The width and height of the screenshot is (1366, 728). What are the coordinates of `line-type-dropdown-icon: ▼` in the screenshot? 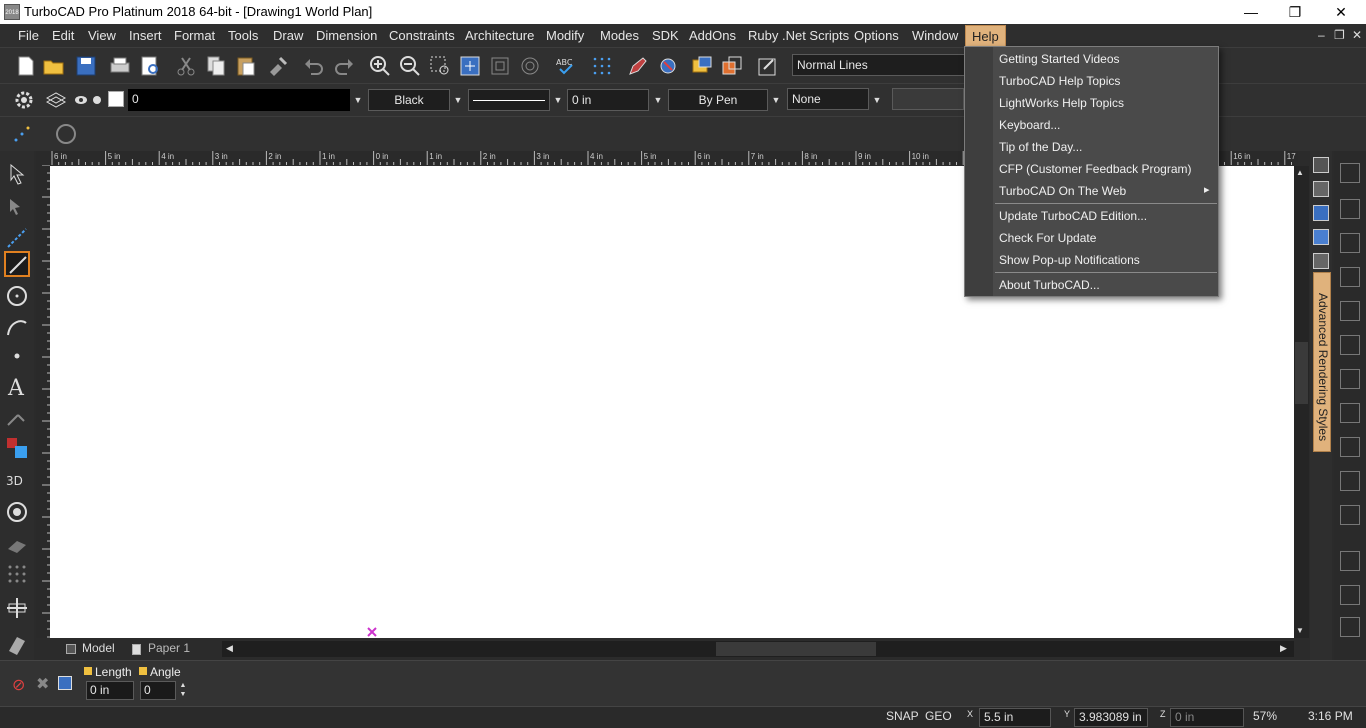 It's located at (558, 100).